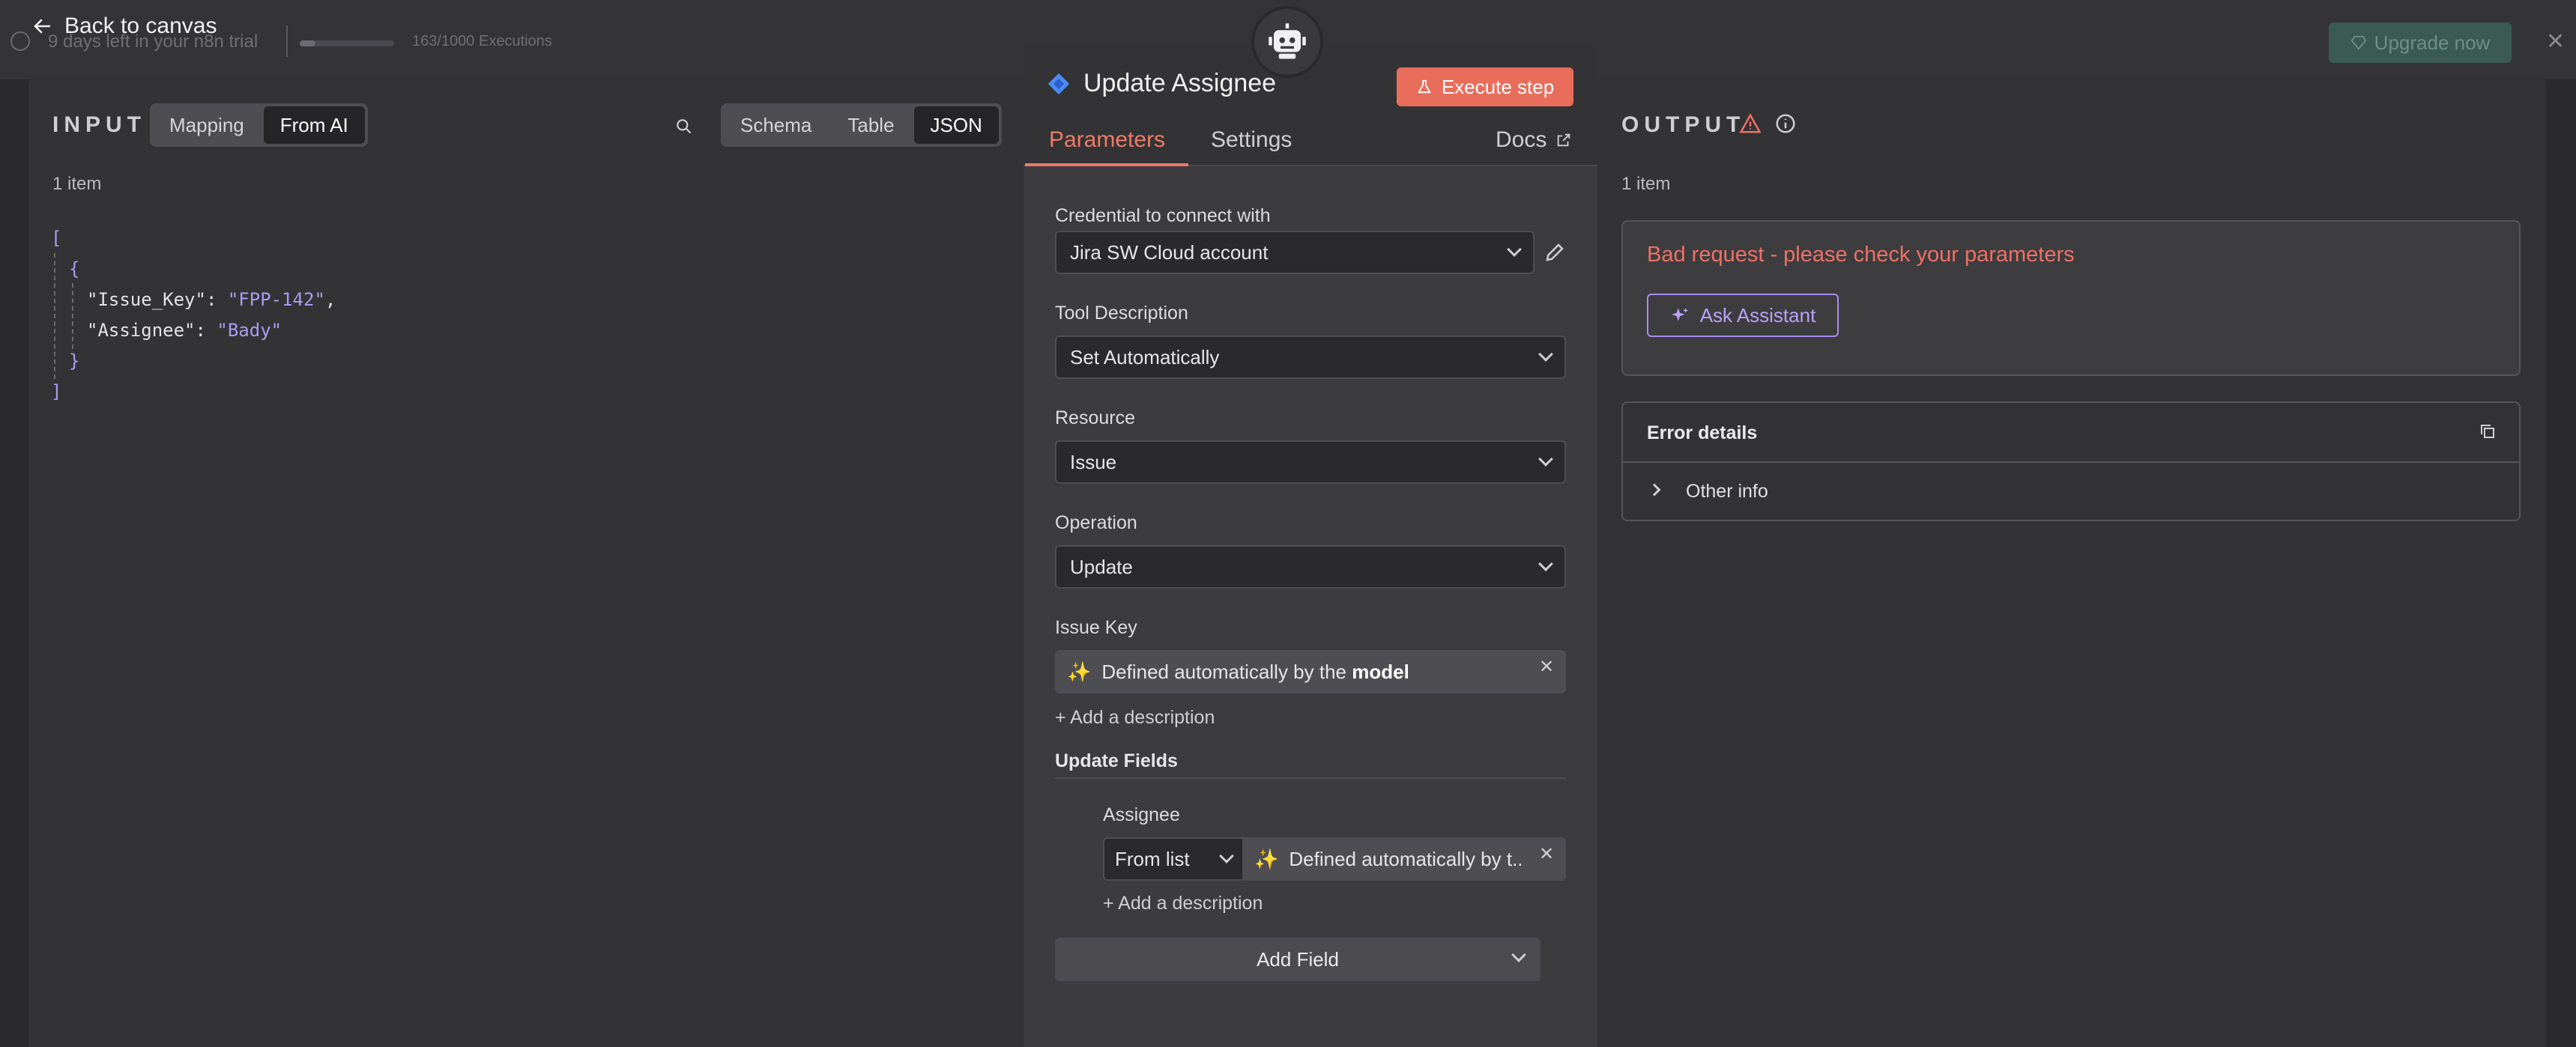 This screenshot has height=1047, width=2576. I want to click on ask-assistant-button: Ask Assistant, so click(1743, 315).